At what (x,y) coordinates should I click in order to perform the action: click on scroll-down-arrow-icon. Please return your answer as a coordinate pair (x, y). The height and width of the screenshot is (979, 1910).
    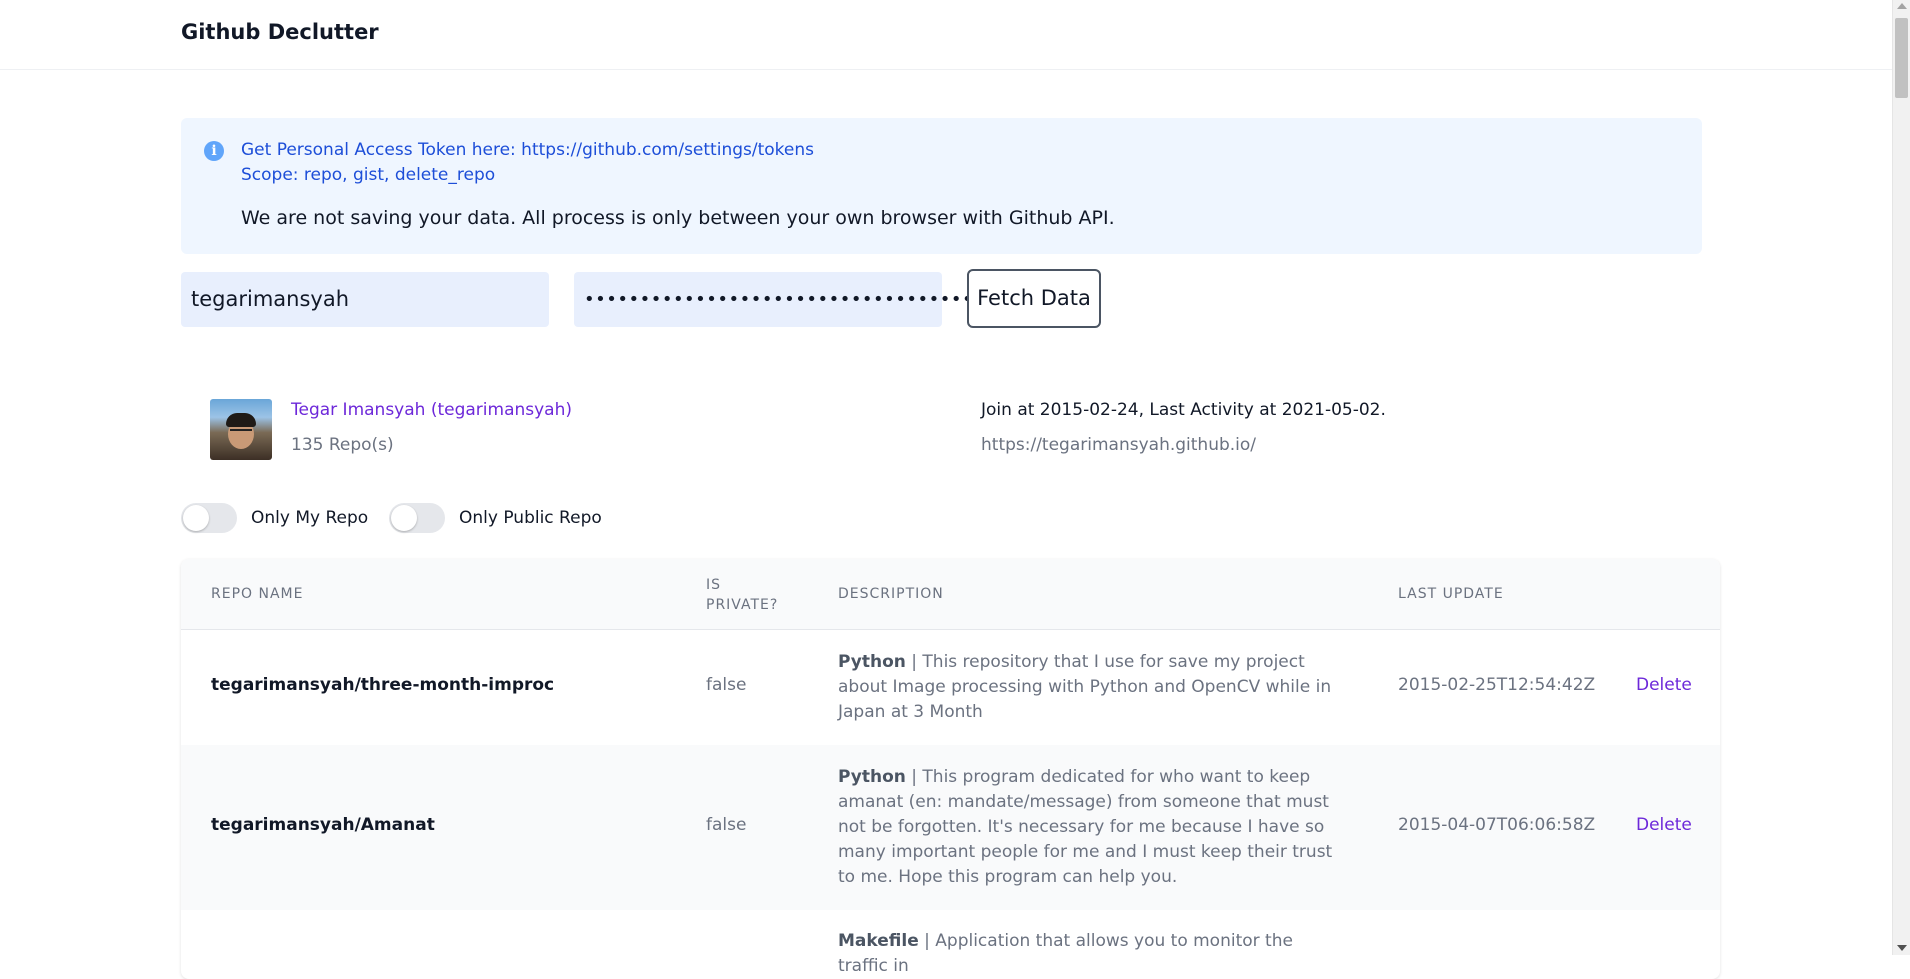
    Looking at the image, I should click on (1902, 948).